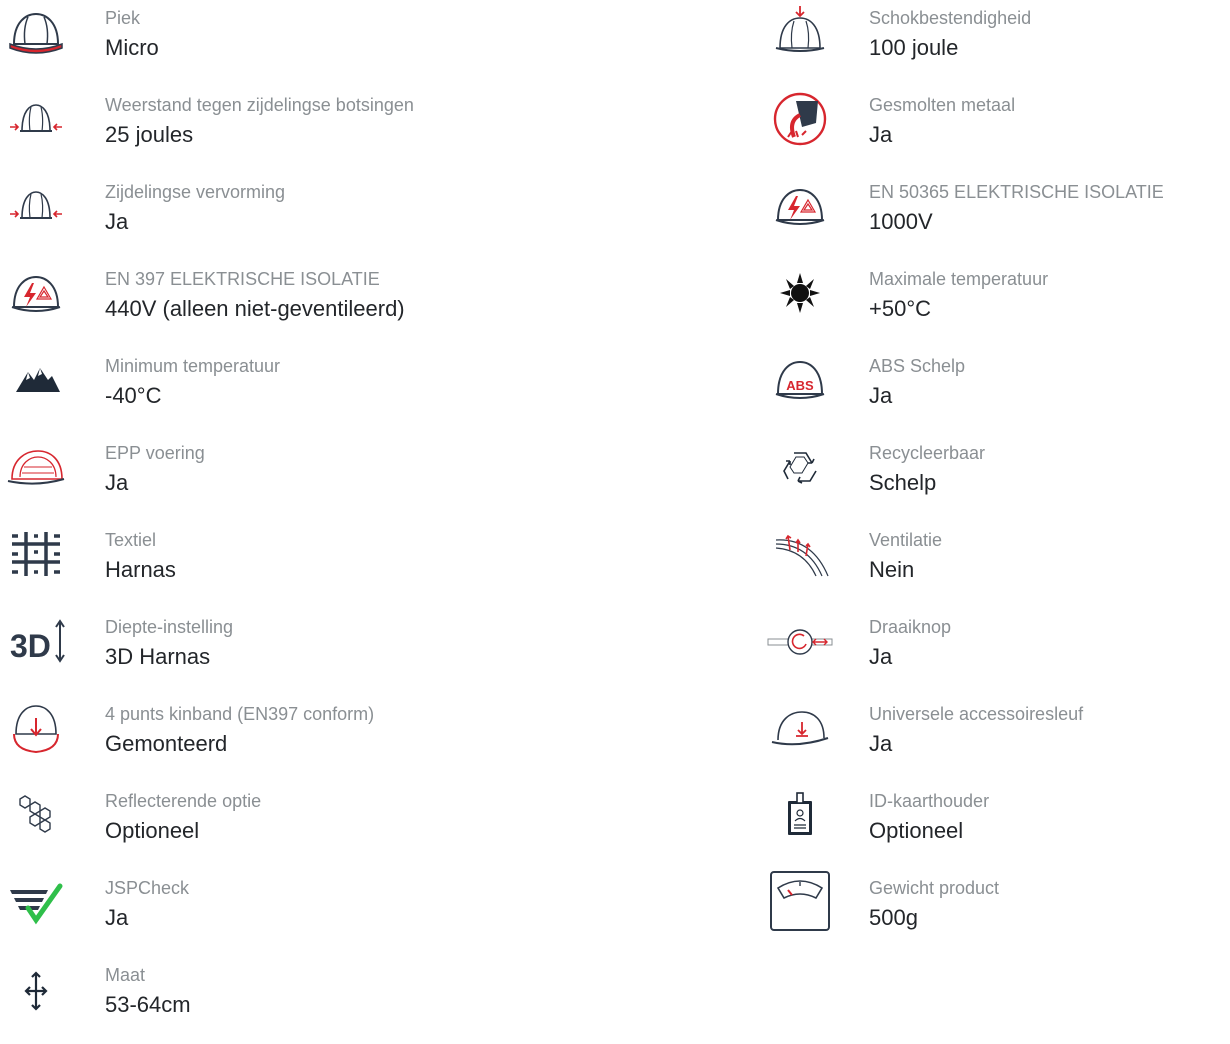  I want to click on accessory-slot-icon, so click(800, 728).